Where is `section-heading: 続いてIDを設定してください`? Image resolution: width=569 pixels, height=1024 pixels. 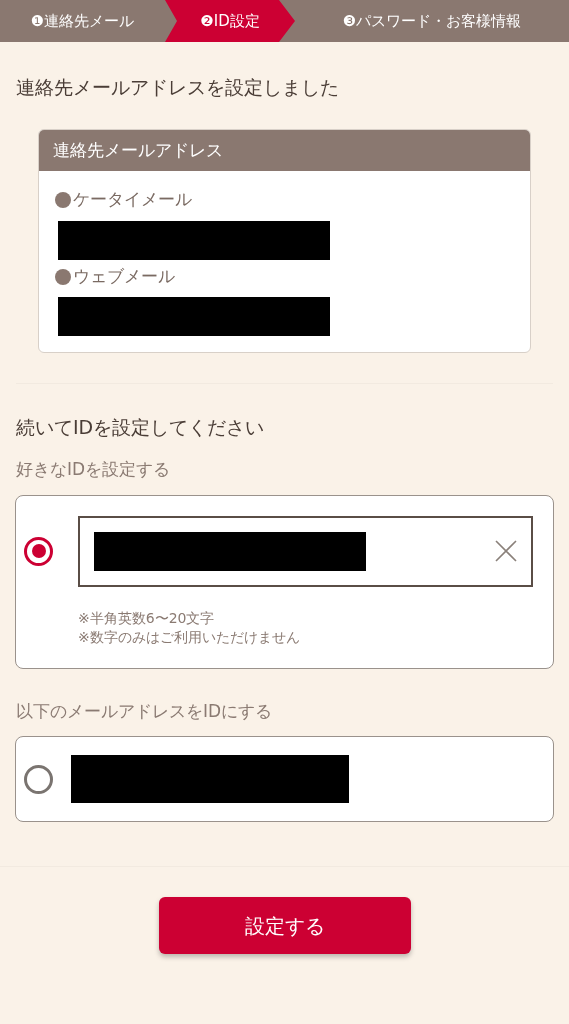
section-heading: 続いてIDを設定してください is located at coordinates (140, 427).